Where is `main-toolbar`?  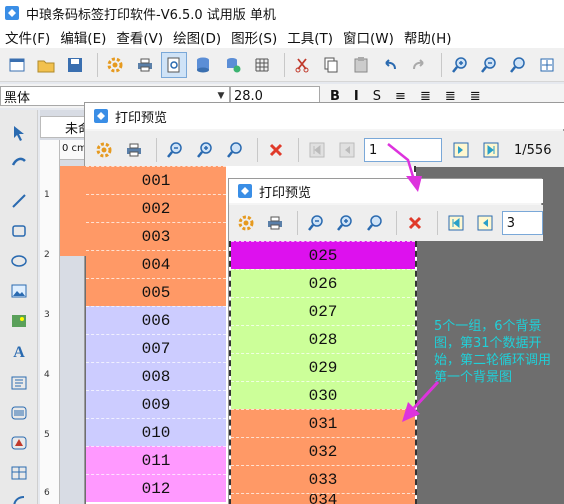
main-toolbar is located at coordinates (282, 65).